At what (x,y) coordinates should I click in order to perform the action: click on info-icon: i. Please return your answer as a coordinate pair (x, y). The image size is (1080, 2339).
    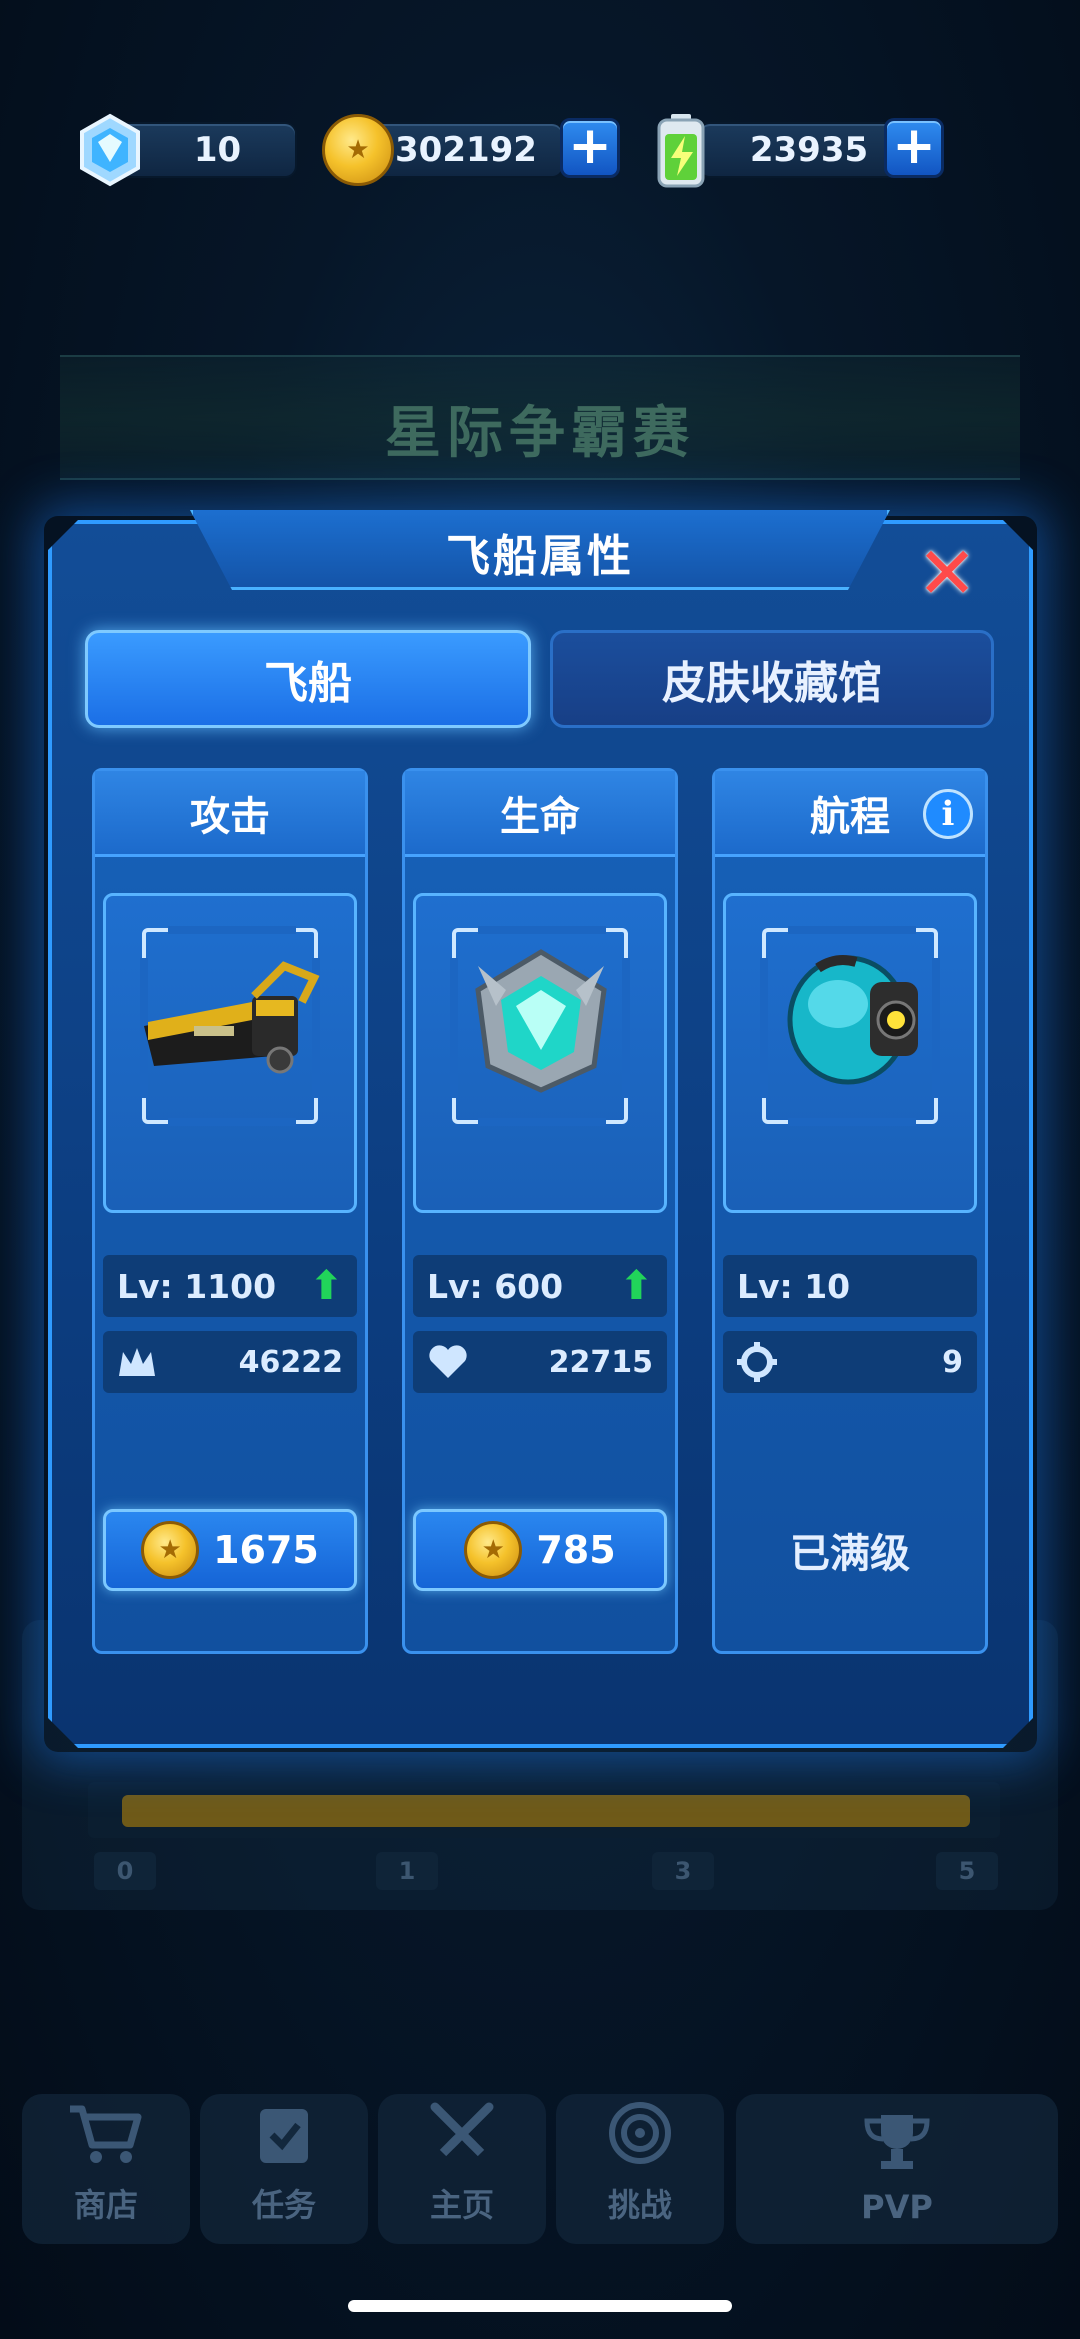
    Looking at the image, I should click on (948, 814).